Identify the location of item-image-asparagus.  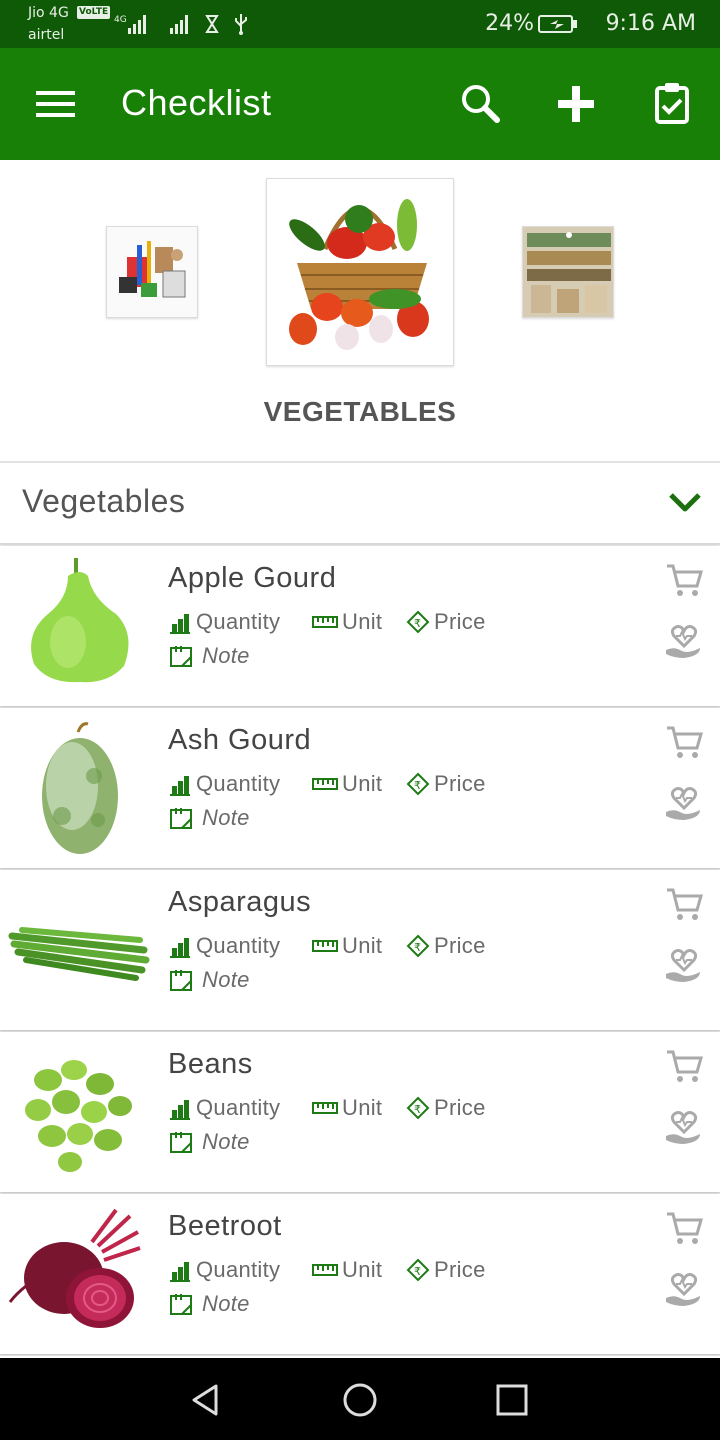
(79, 954).